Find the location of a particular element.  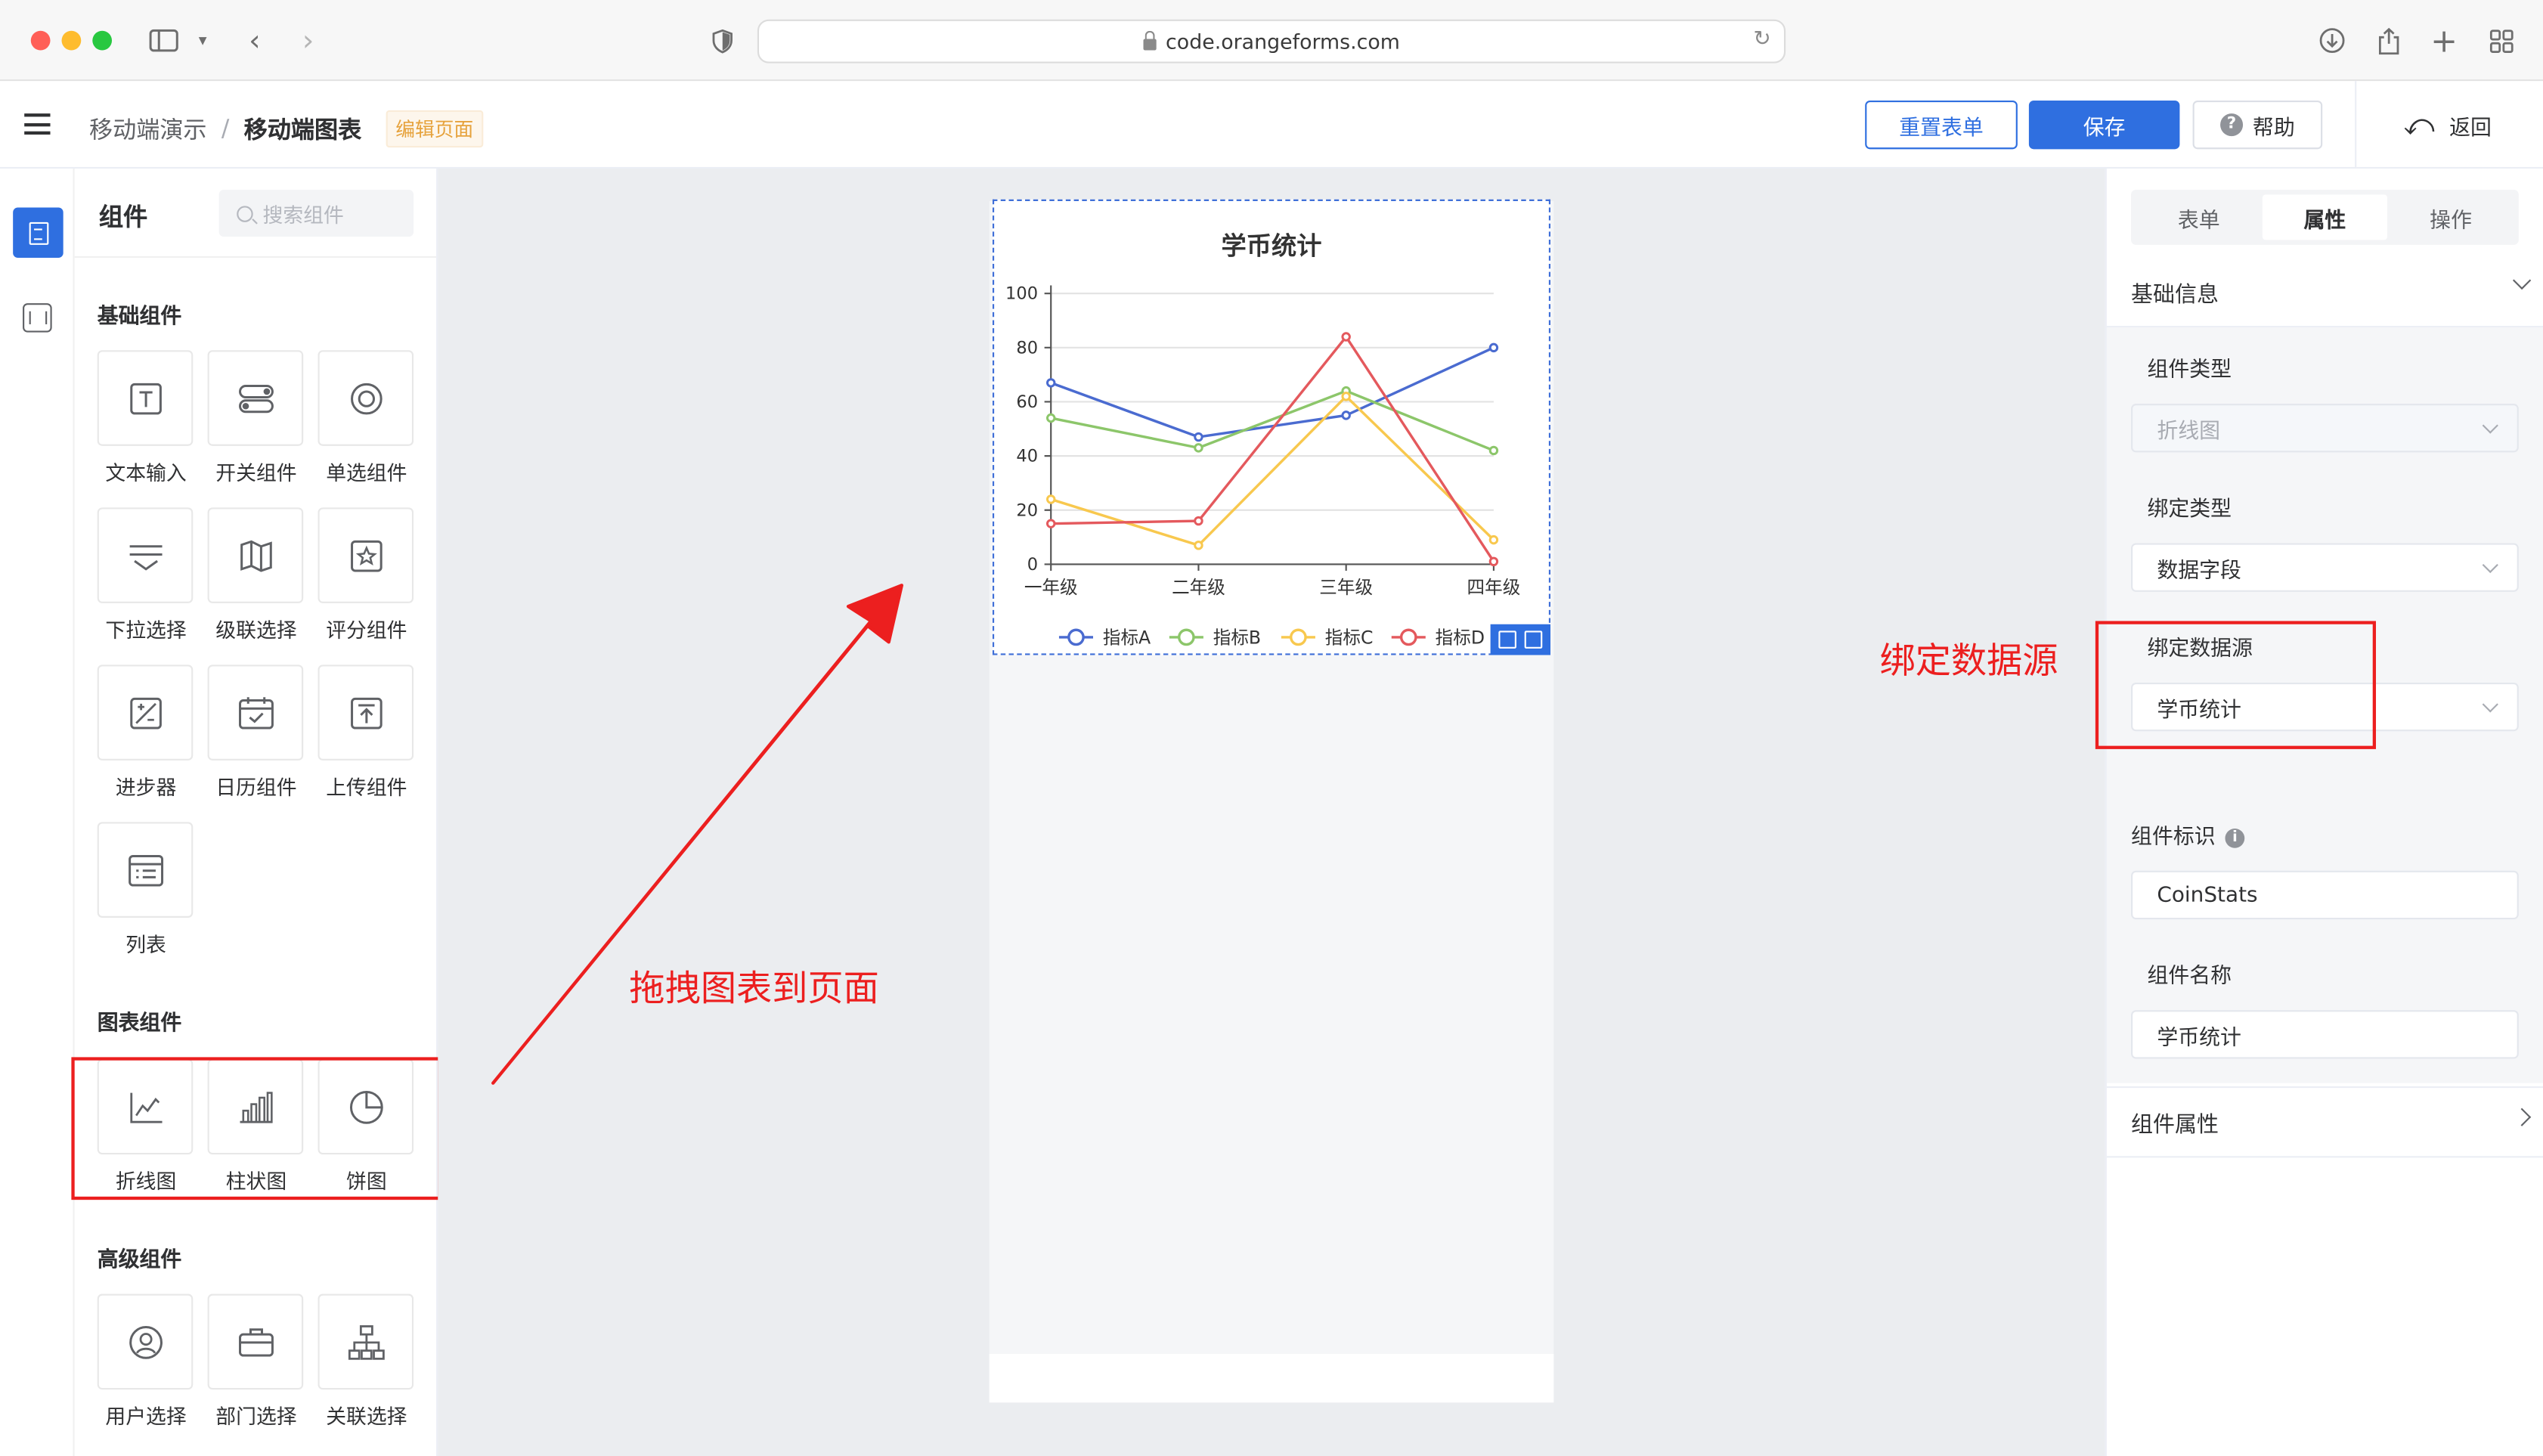

name-input: 学币统计 is located at coordinates (2325, 1034).